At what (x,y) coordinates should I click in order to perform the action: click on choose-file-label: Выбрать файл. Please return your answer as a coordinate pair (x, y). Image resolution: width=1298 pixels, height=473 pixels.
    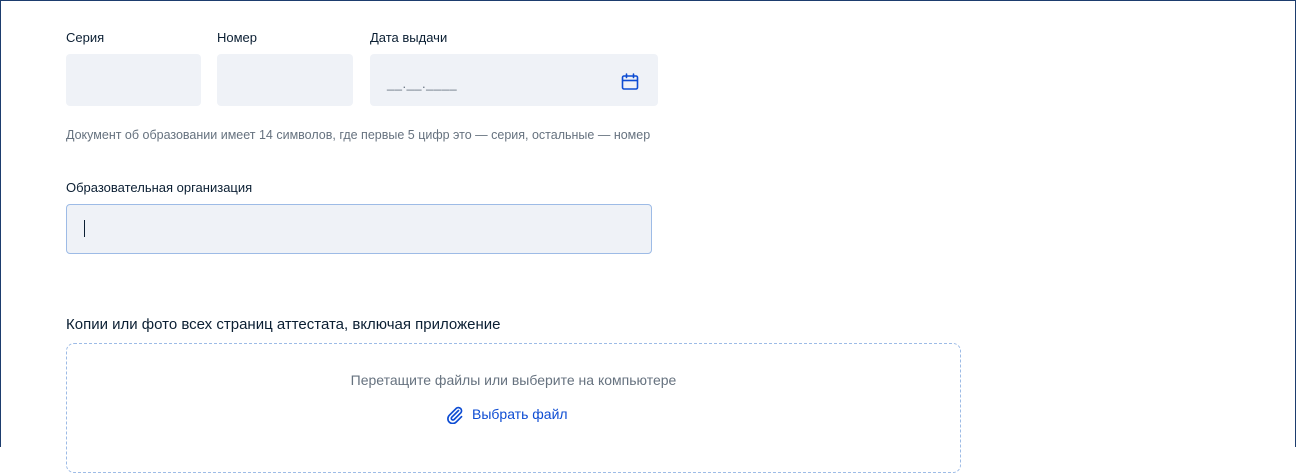
    Looking at the image, I should click on (520, 414).